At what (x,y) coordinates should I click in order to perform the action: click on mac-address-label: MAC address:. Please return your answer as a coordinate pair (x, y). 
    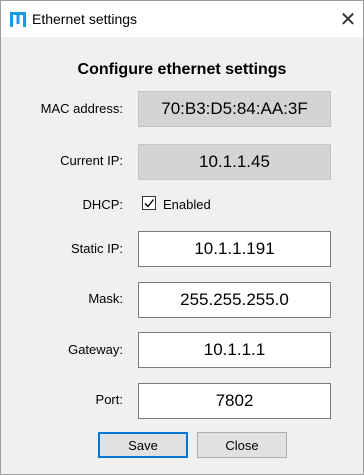
    Looking at the image, I should click on (81, 108).